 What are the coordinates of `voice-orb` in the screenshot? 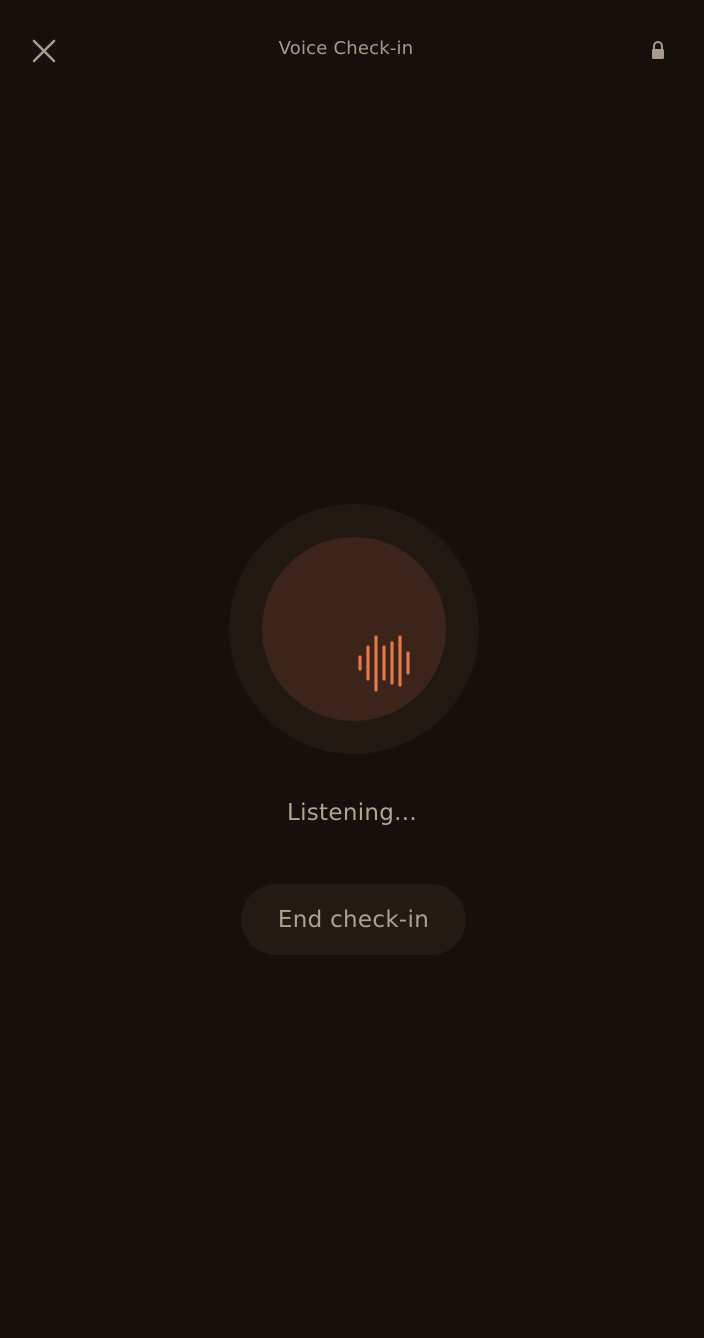 It's located at (354, 629).